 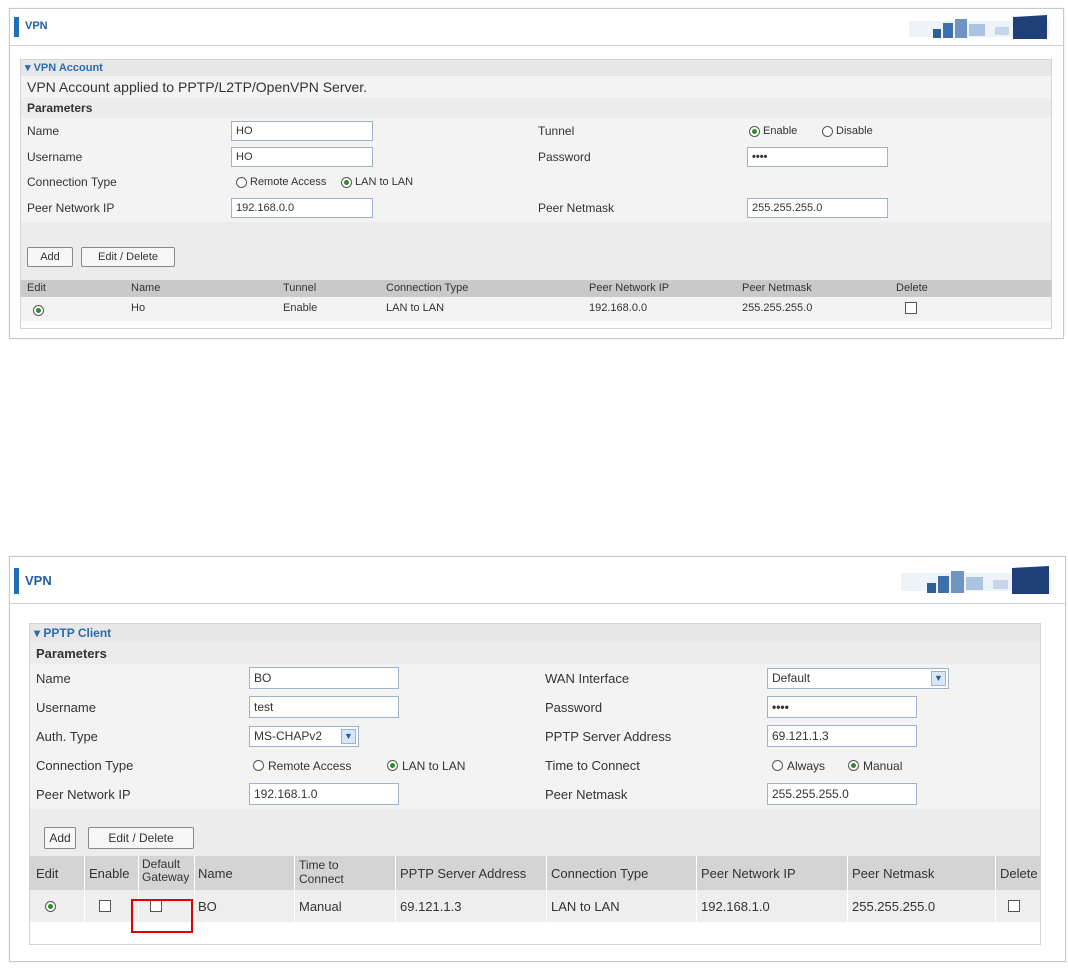 I want to click on auth-type-value: MS-CHAPv2, so click(x=288, y=736).